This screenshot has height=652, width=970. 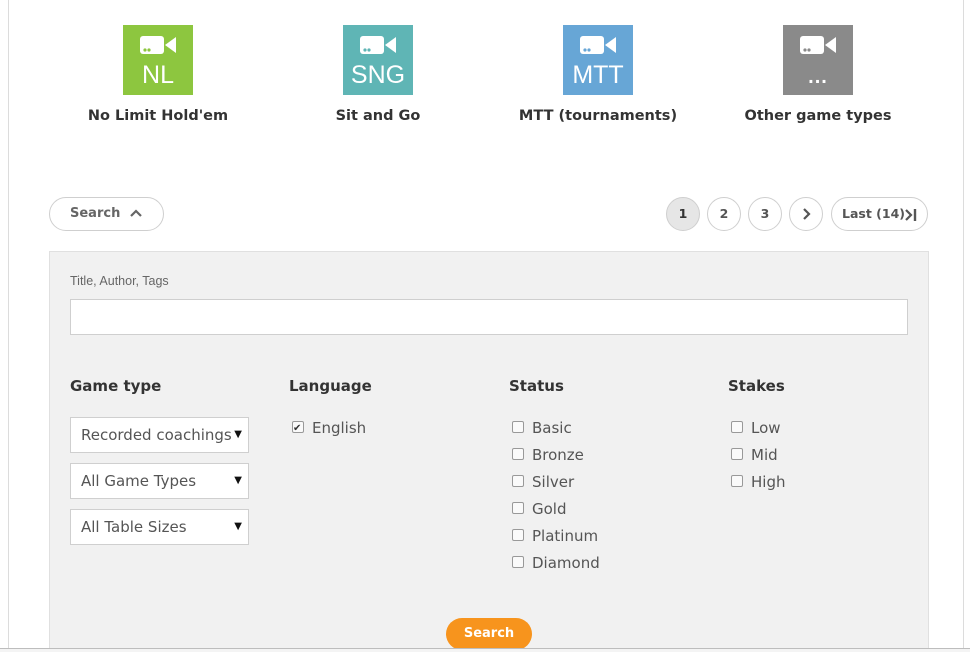 I want to click on skip-last-icon, so click(x=911, y=215).